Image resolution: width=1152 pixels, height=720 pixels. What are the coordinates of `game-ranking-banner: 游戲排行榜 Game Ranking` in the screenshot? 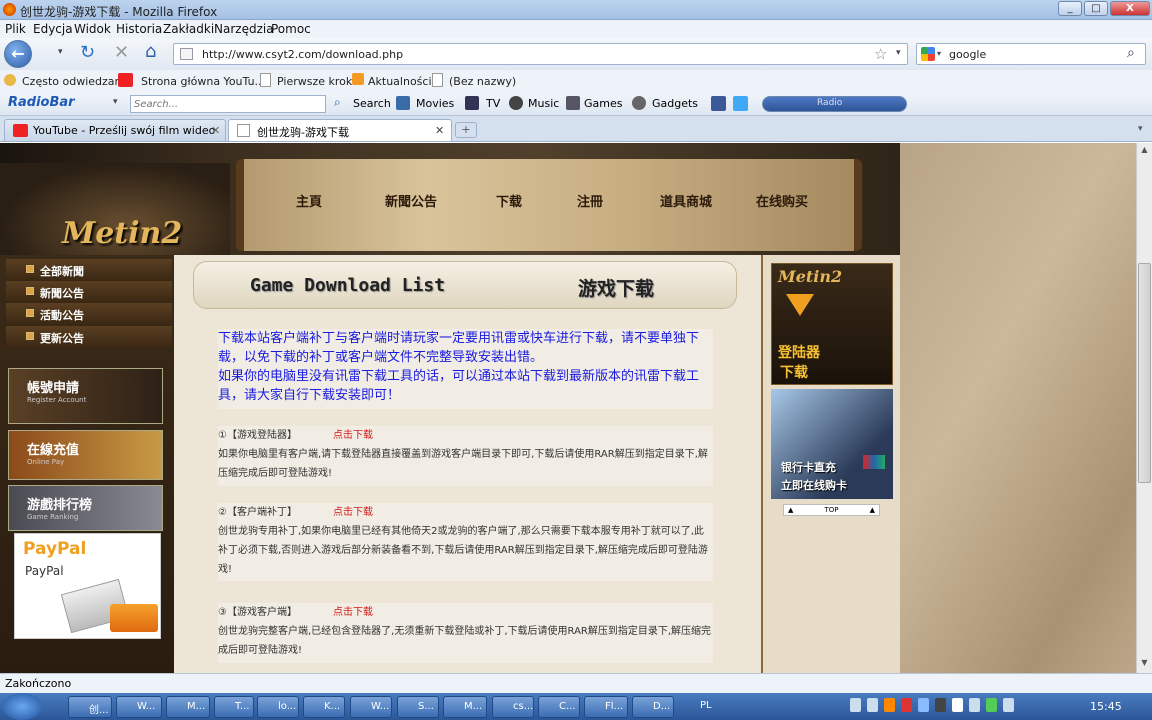 It's located at (85, 508).